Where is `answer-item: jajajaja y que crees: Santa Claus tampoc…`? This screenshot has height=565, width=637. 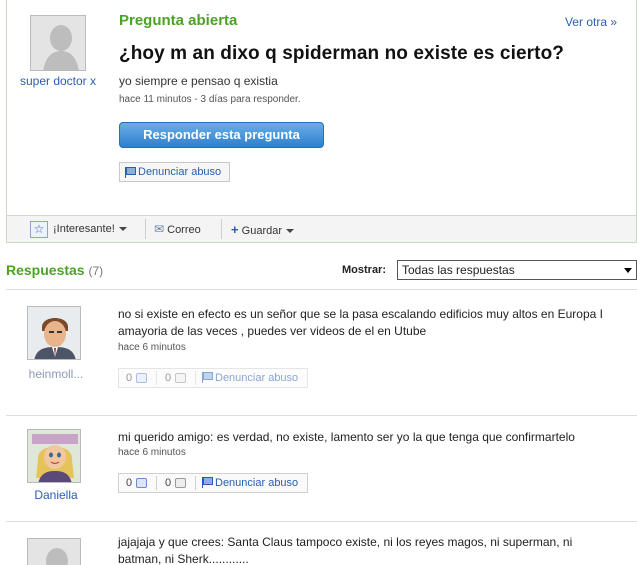
answer-item: jajajaja y que crees: Santa Claus tampoc… is located at coordinates (321, 543).